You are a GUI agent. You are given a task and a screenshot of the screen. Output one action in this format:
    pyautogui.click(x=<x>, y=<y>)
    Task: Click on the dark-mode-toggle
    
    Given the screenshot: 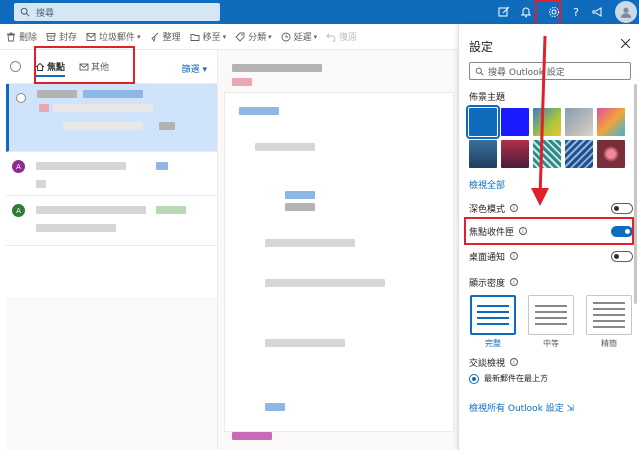 What is the action you would take?
    pyautogui.click(x=622, y=208)
    